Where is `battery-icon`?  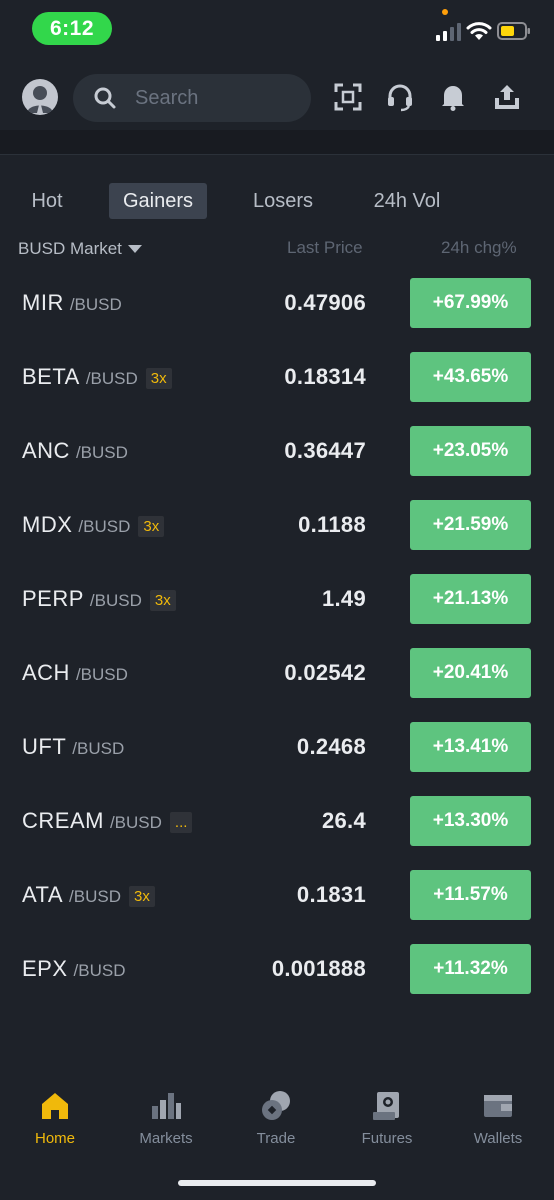 battery-icon is located at coordinates (513, 31).